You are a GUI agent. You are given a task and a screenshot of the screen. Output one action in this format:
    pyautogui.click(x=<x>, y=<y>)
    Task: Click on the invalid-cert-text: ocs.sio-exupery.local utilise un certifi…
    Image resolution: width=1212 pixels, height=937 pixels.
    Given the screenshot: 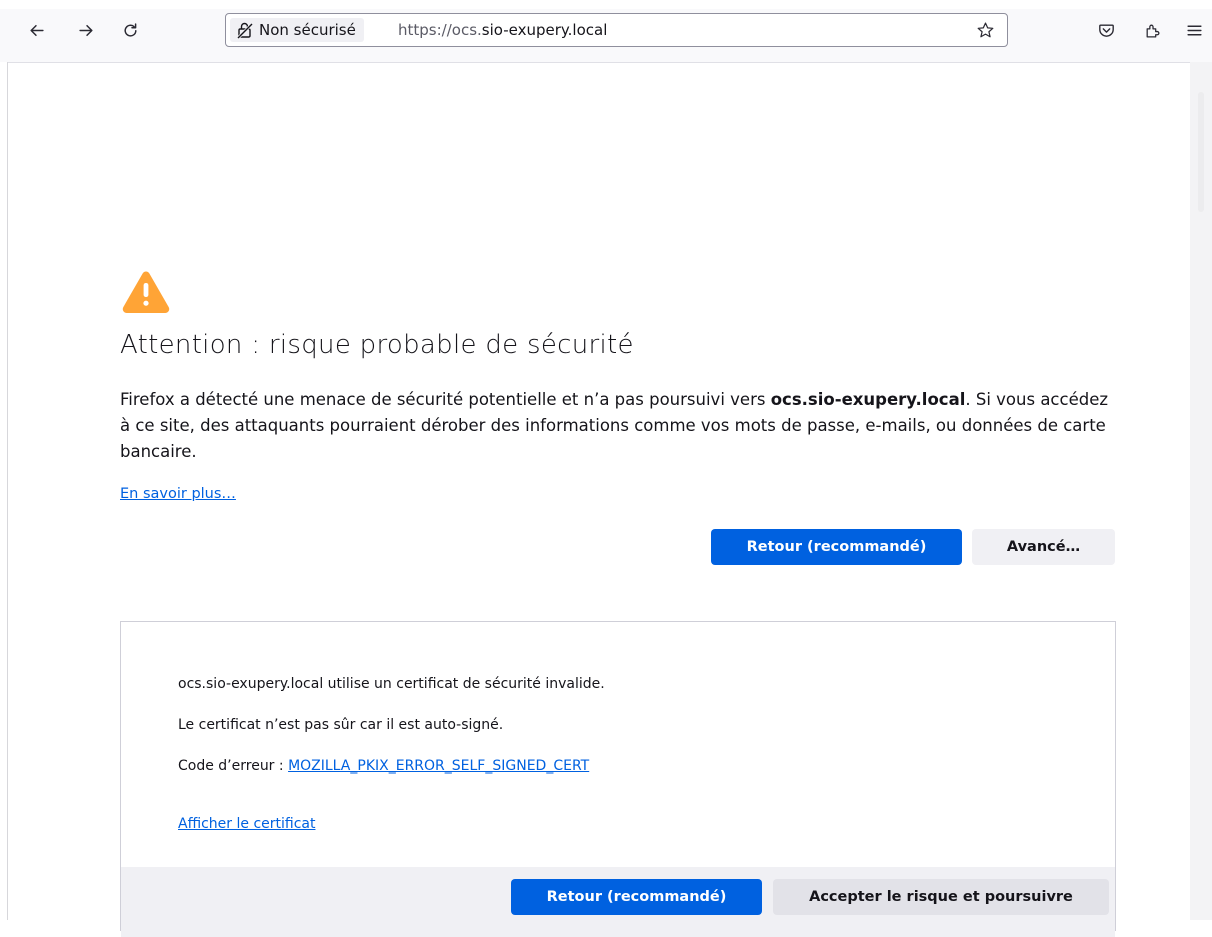 What is the action you would take?
    pyautogui.click(x=391, y=684)
    